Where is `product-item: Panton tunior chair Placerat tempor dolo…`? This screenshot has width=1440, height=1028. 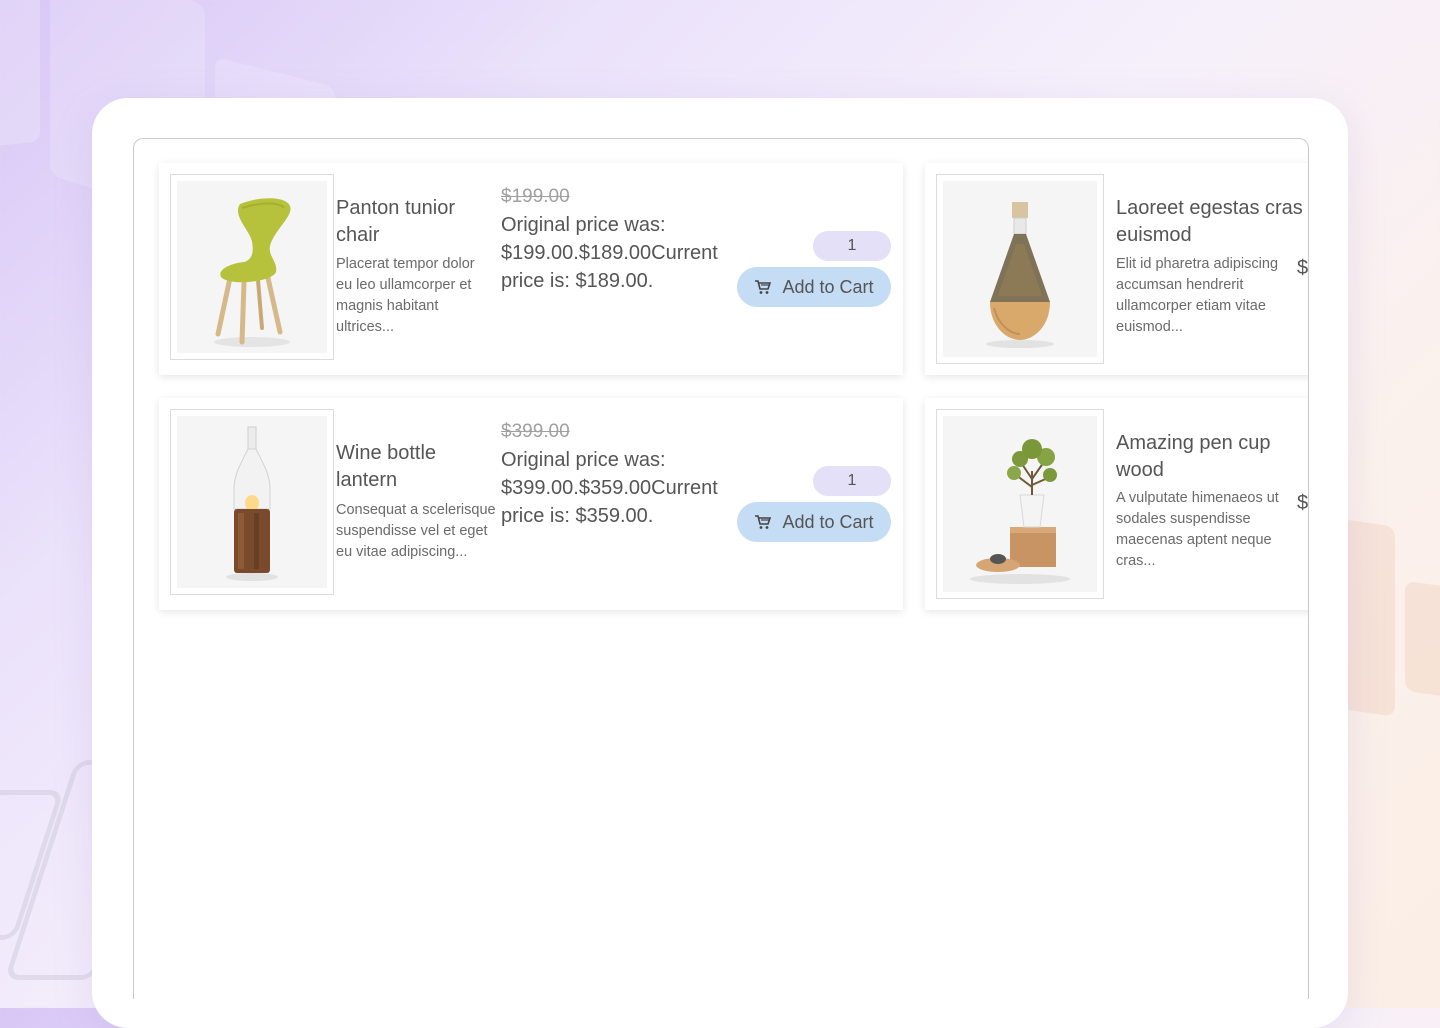
product-item: Panton tunior chair Placerat tempor dolo… is located at coordinates (531, 269).